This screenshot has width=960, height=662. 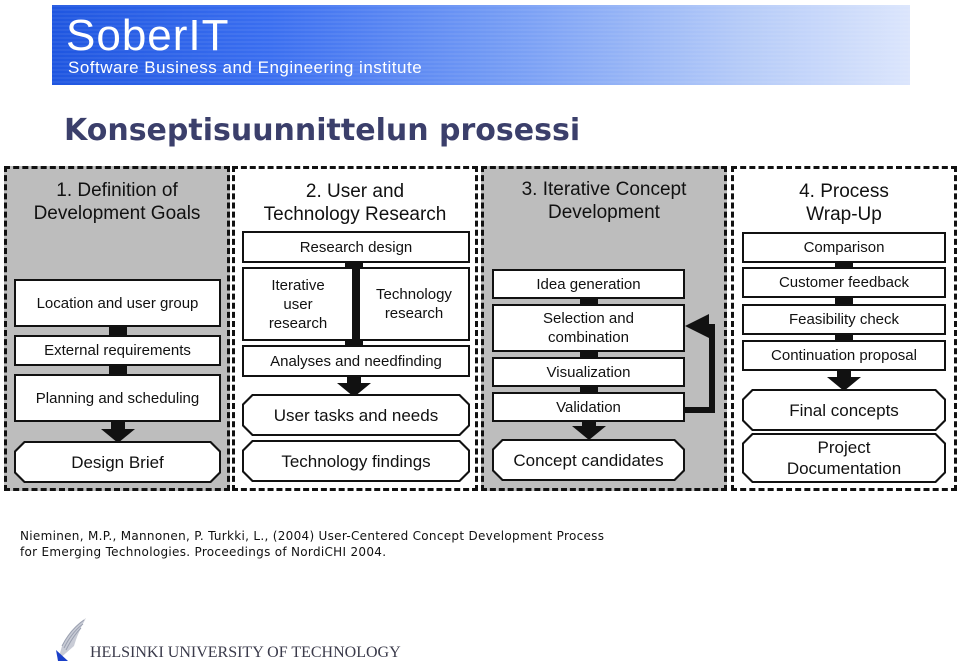 I want to click on text-line: Technology, so click(x=414, y=294).